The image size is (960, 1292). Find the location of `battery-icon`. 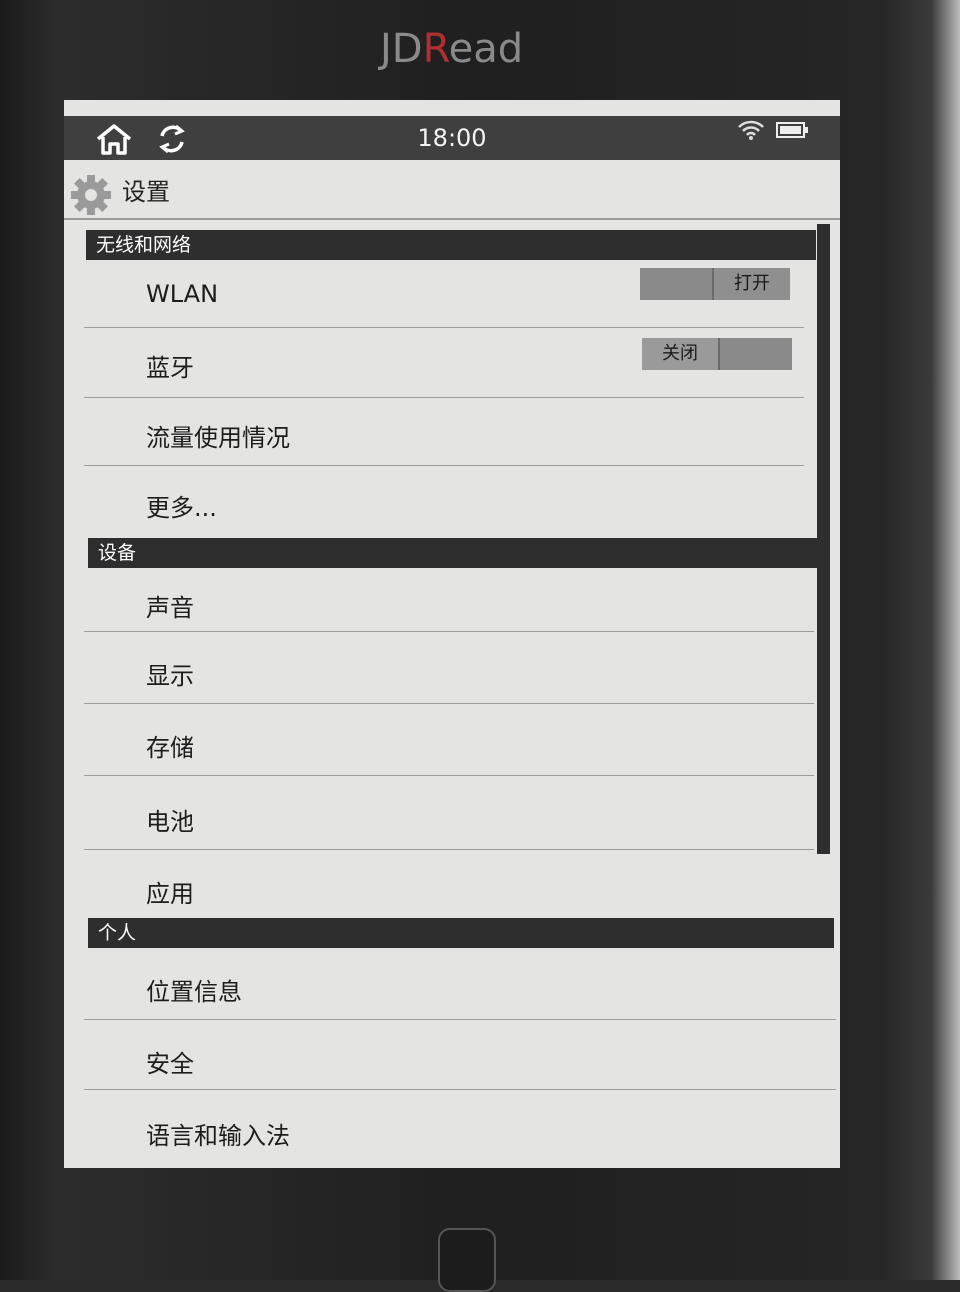

battery-icon is located at coordinates (793, 132).